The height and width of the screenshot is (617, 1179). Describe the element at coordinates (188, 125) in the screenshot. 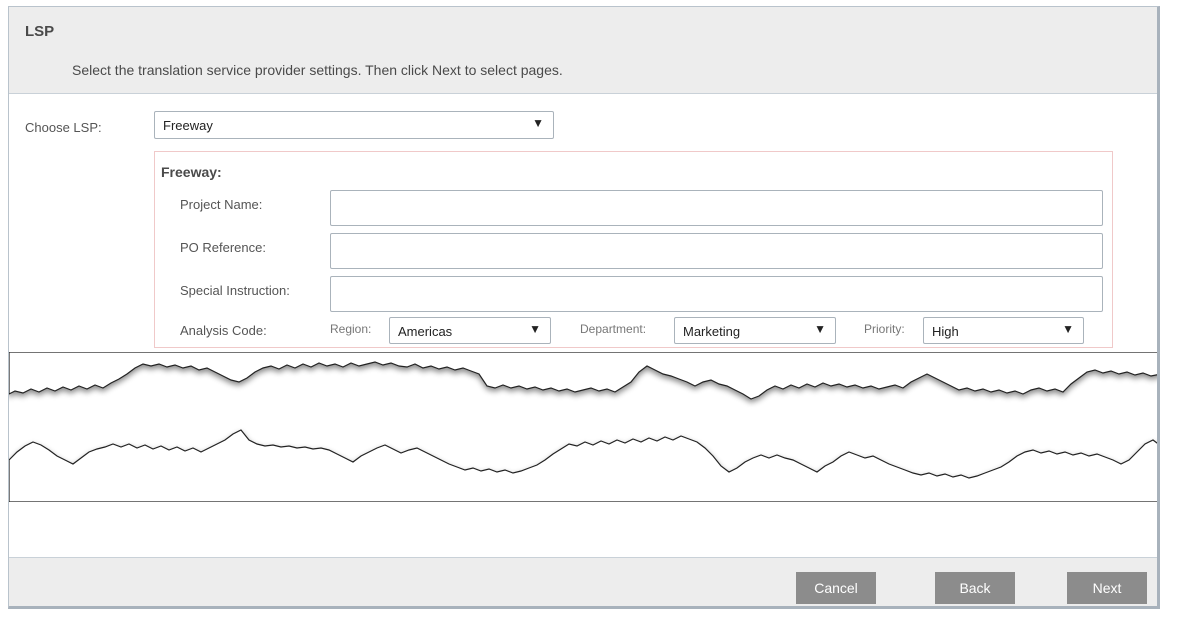

I see `choose-lsp-value: Freeway` at that location.